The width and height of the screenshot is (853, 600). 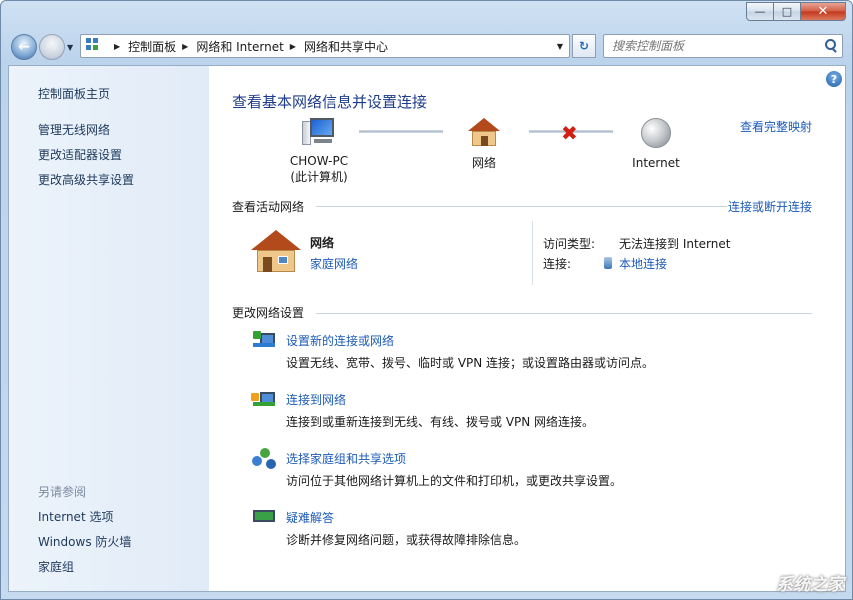 I want to click on sidebar-link-adapter-settings: 更改适配器设置, so click(x=80, y=154).